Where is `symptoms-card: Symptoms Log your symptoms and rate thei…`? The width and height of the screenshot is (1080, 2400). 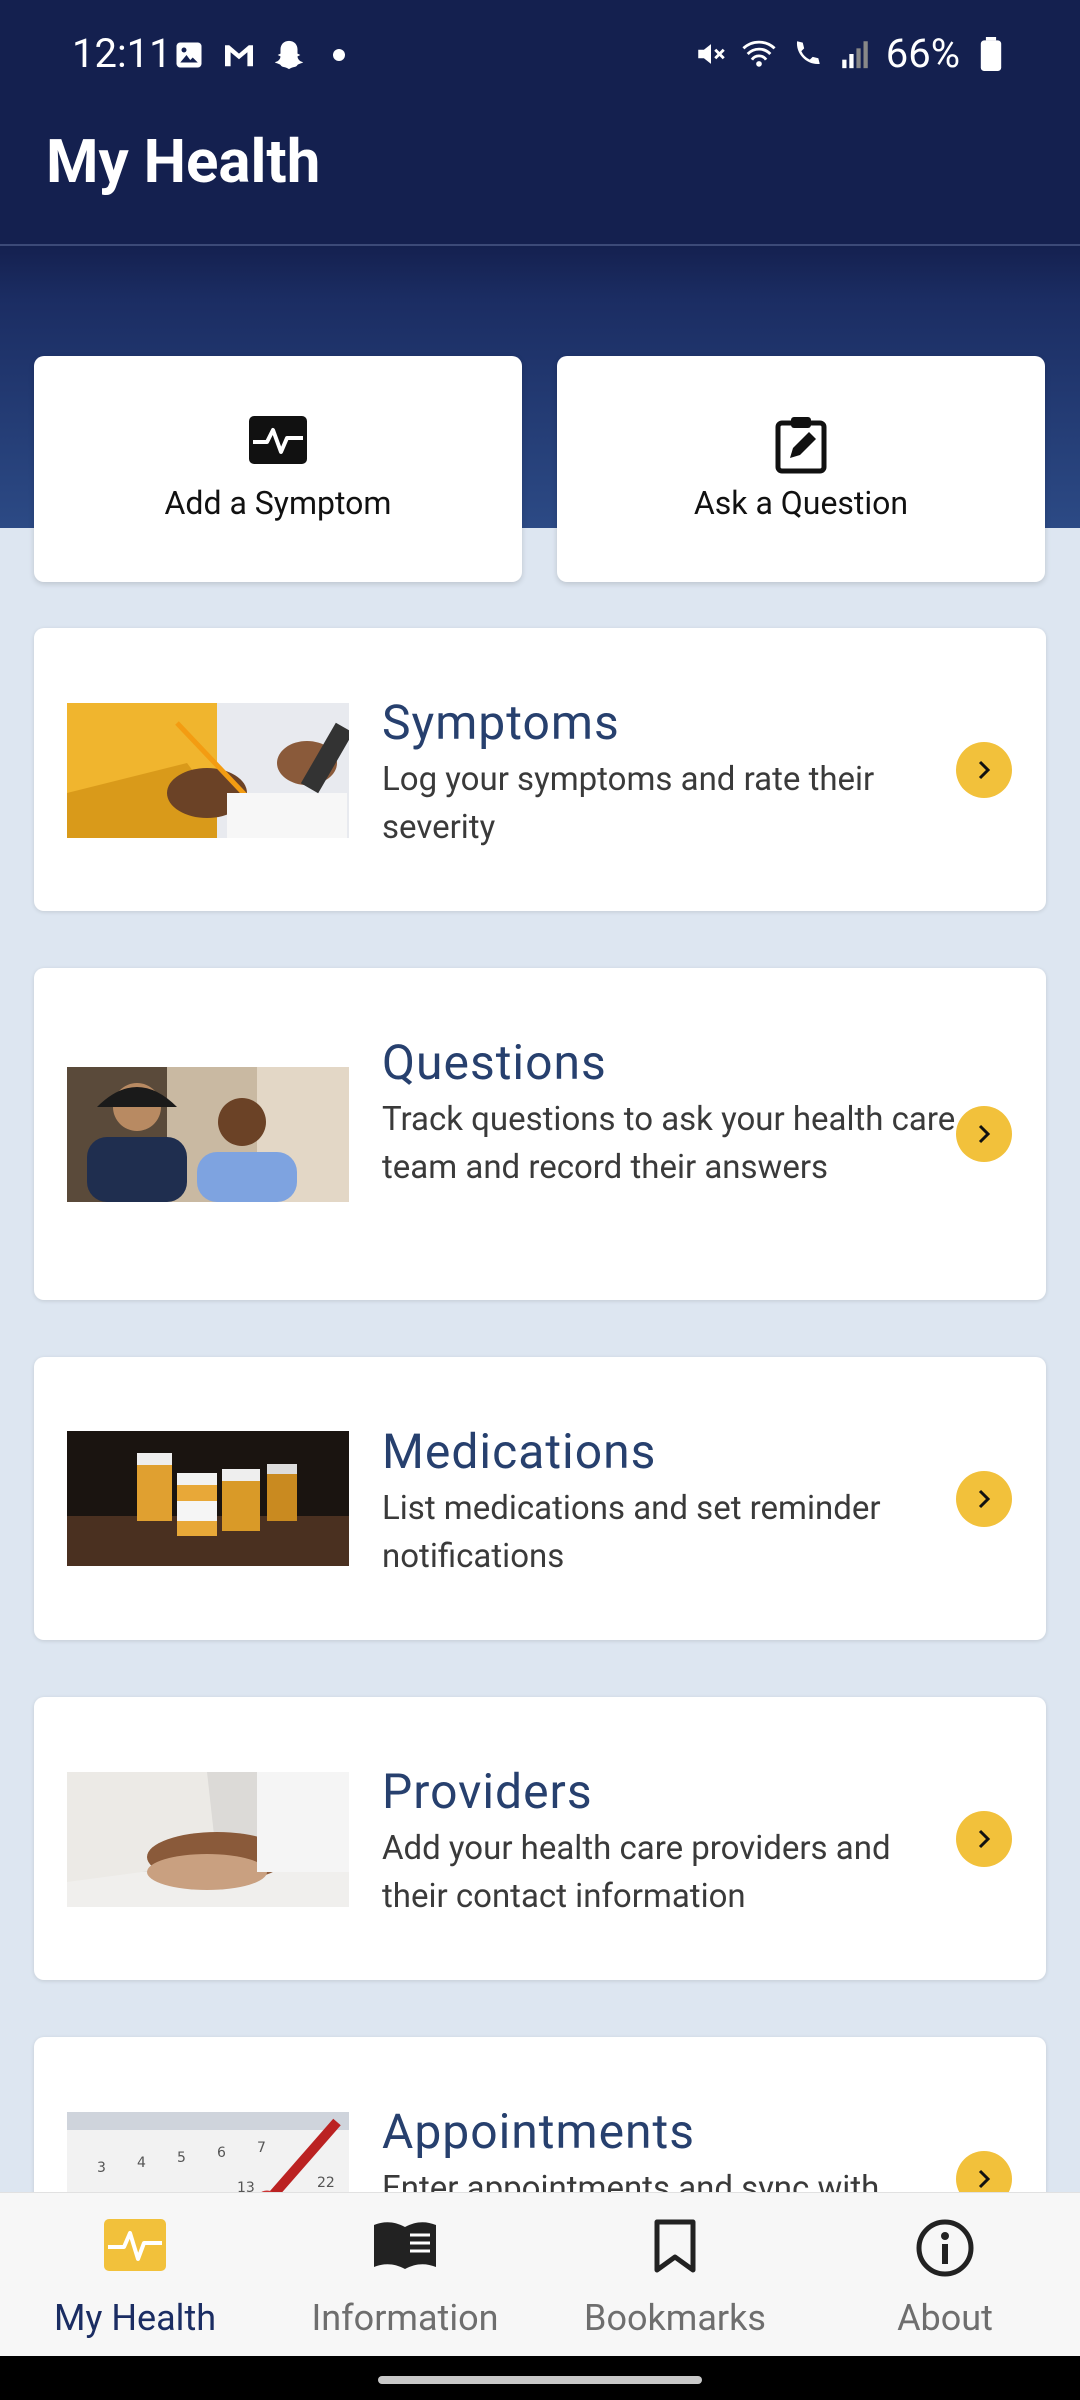
symptoms-card: Symptoms Log your symptoms and rate thei… is located at coordinates (540, 769).